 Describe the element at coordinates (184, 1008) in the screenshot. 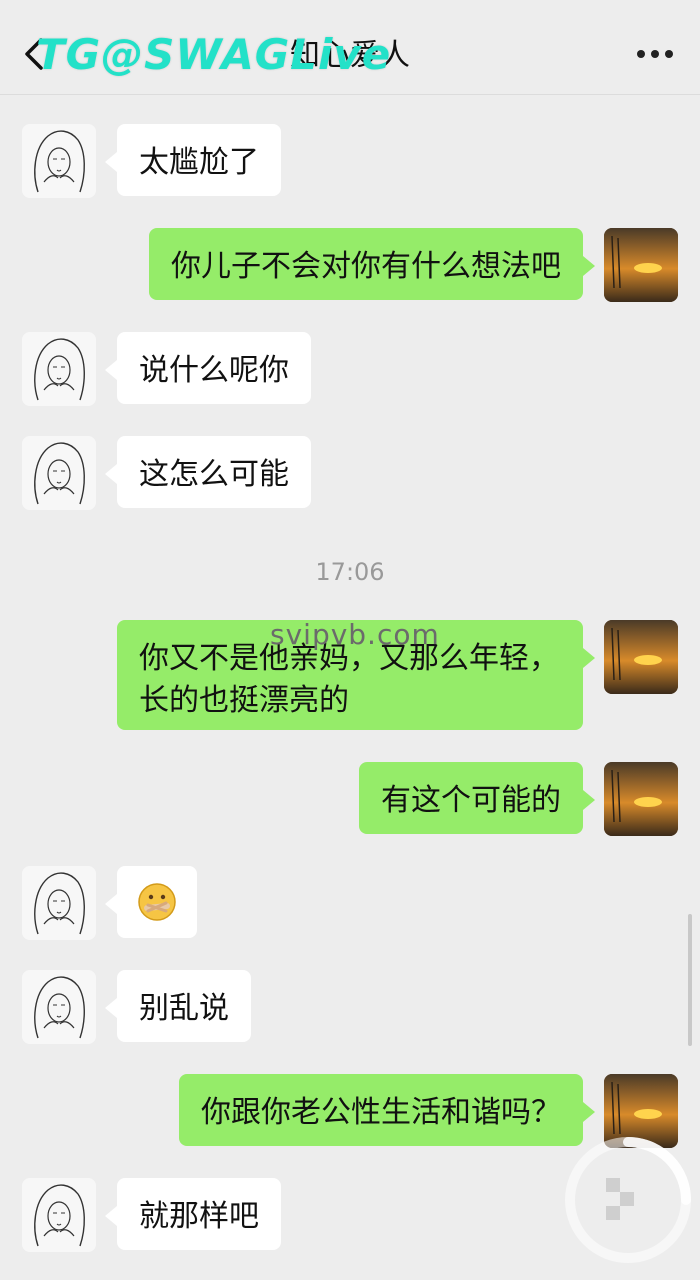

I see `message-text: 别乱说` at that location.